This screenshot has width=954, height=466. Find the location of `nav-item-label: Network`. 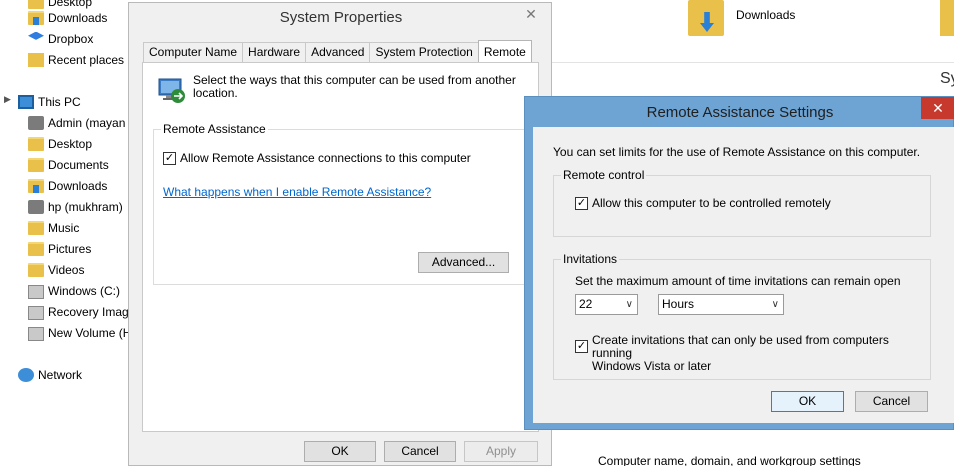

nav-item-label: Network is located at coordinates (60, 374).